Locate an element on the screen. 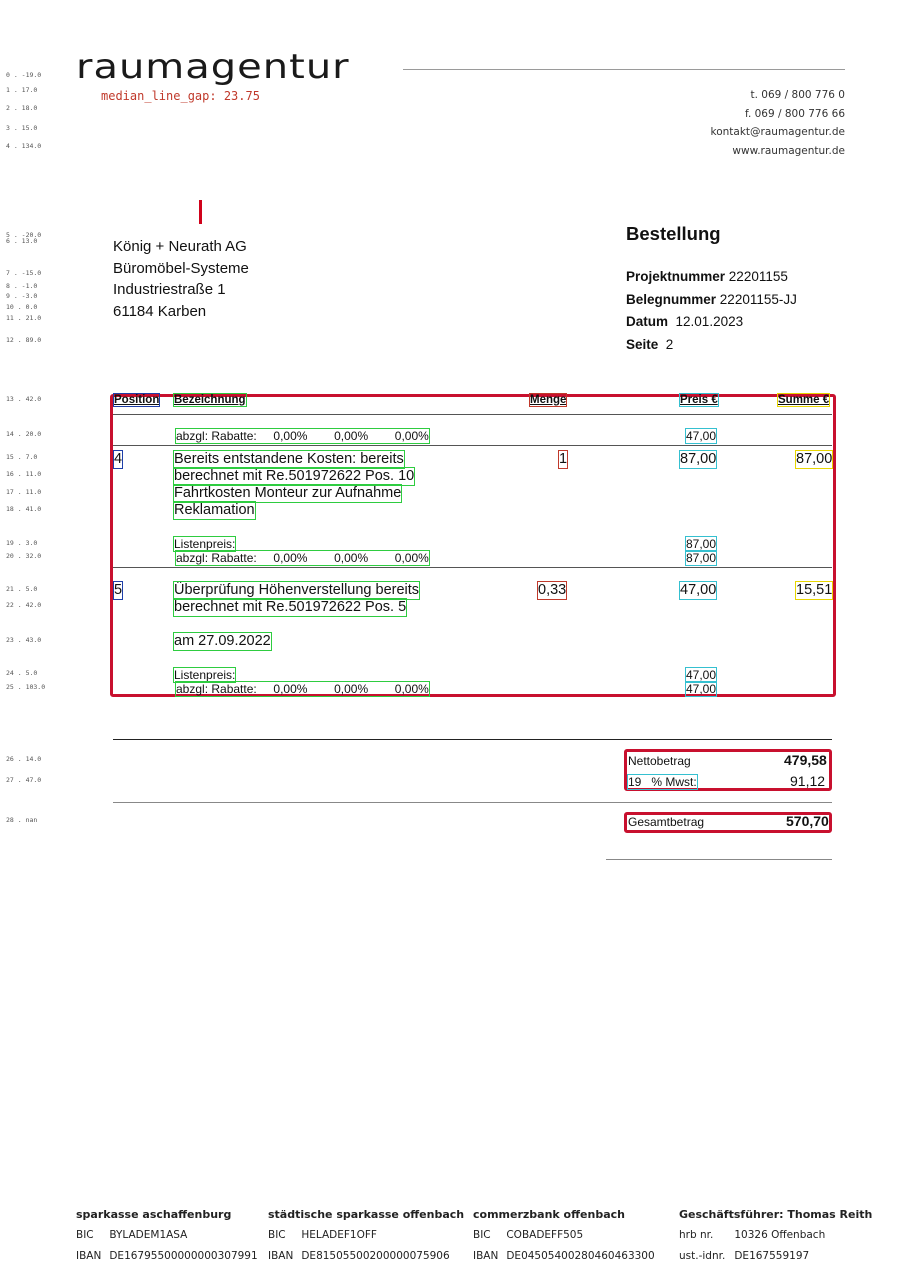 The width and height of the screenshot is (909, 1286). footer-value: 10326 Offenbach is located at coordinates (780, 1235).